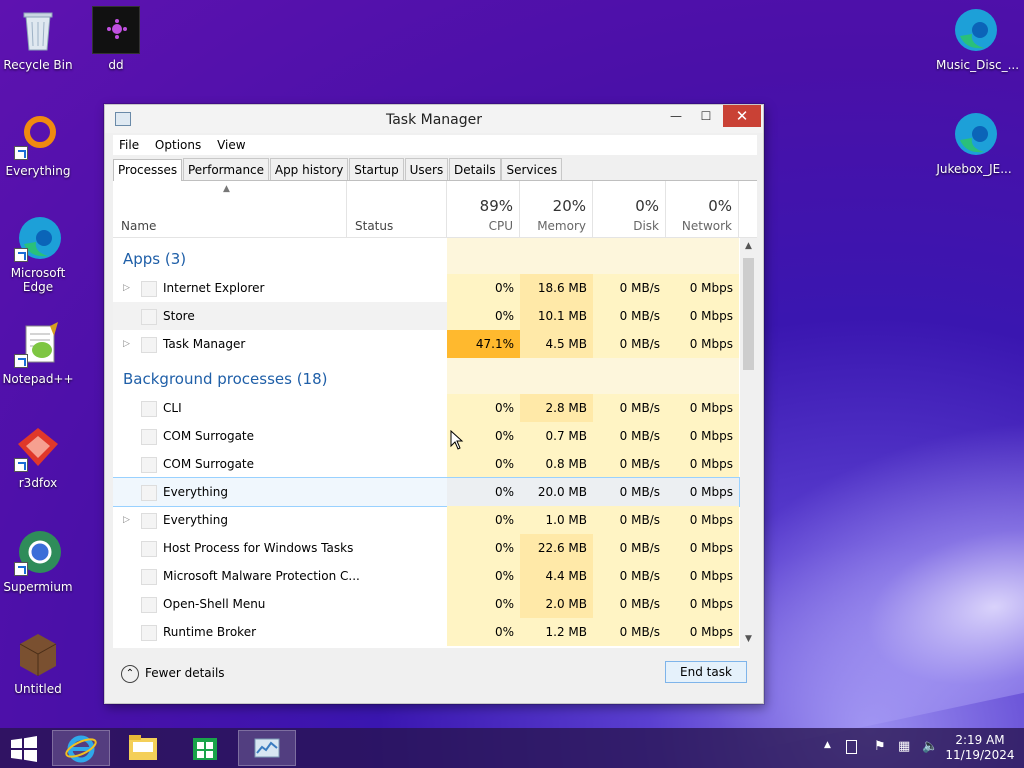  I want to click on desktop-icon-untitled: Untitled, so click(38, 663).